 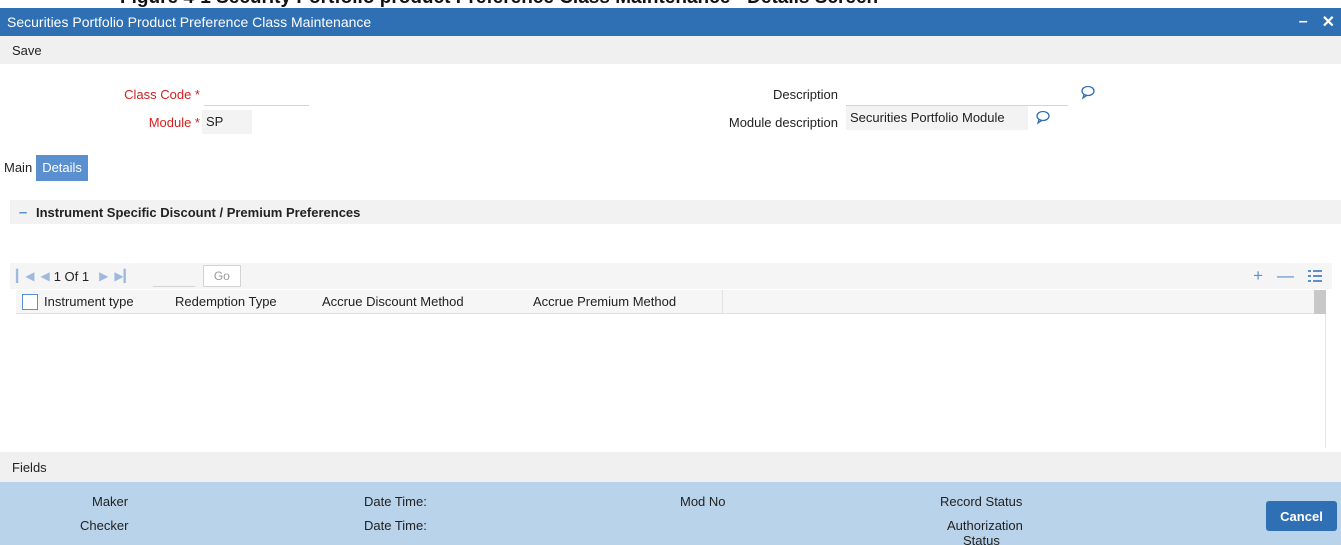 What do you see at coordinates (1315, 276) in the screenshot?
I see `column-list-icon` at bounding box center [1315, 276].